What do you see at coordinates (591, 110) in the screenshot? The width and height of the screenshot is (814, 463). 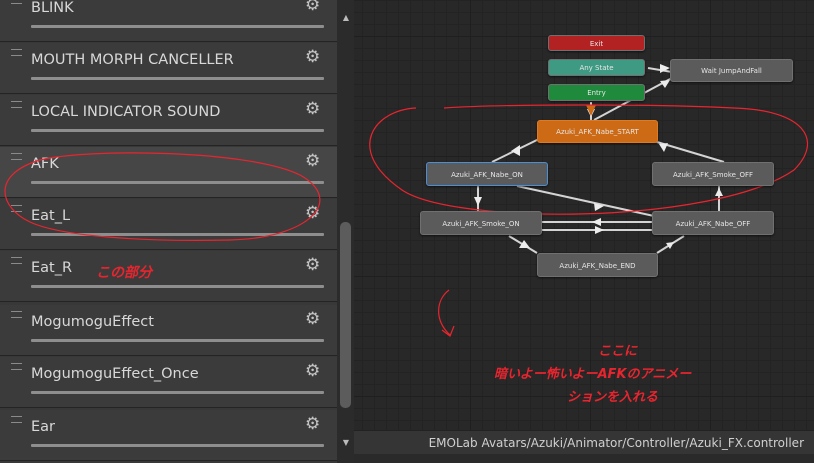 I see `entry-marker-icon` at bounding box center [591, 110].